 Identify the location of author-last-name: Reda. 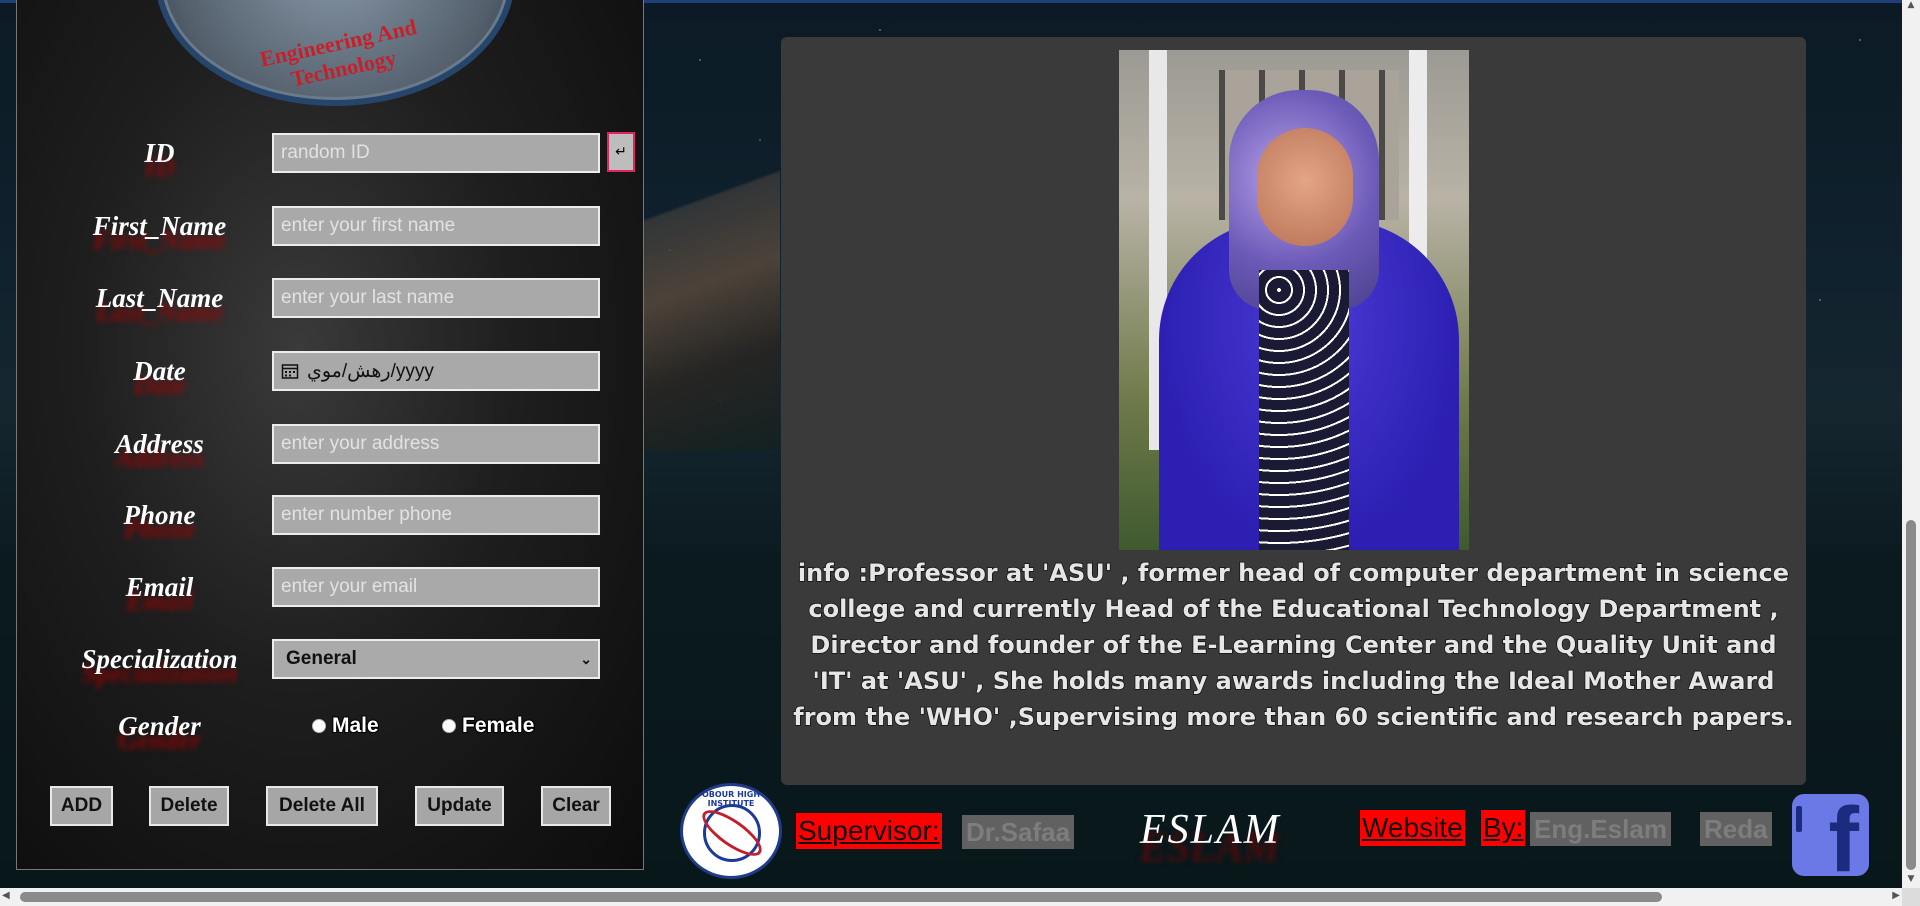
(1736, 829).